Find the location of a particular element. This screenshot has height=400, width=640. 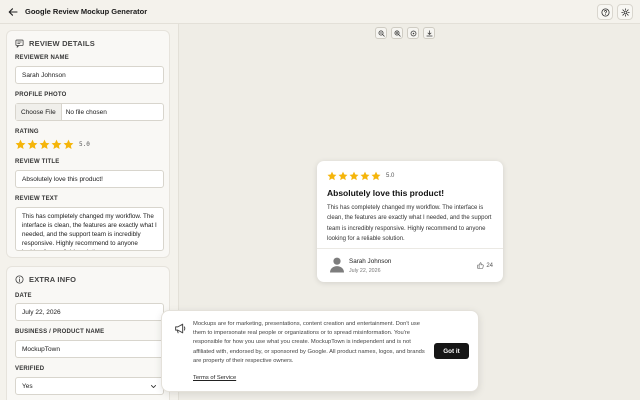

thumbs-up-icon is located at coordinates (480, 265).